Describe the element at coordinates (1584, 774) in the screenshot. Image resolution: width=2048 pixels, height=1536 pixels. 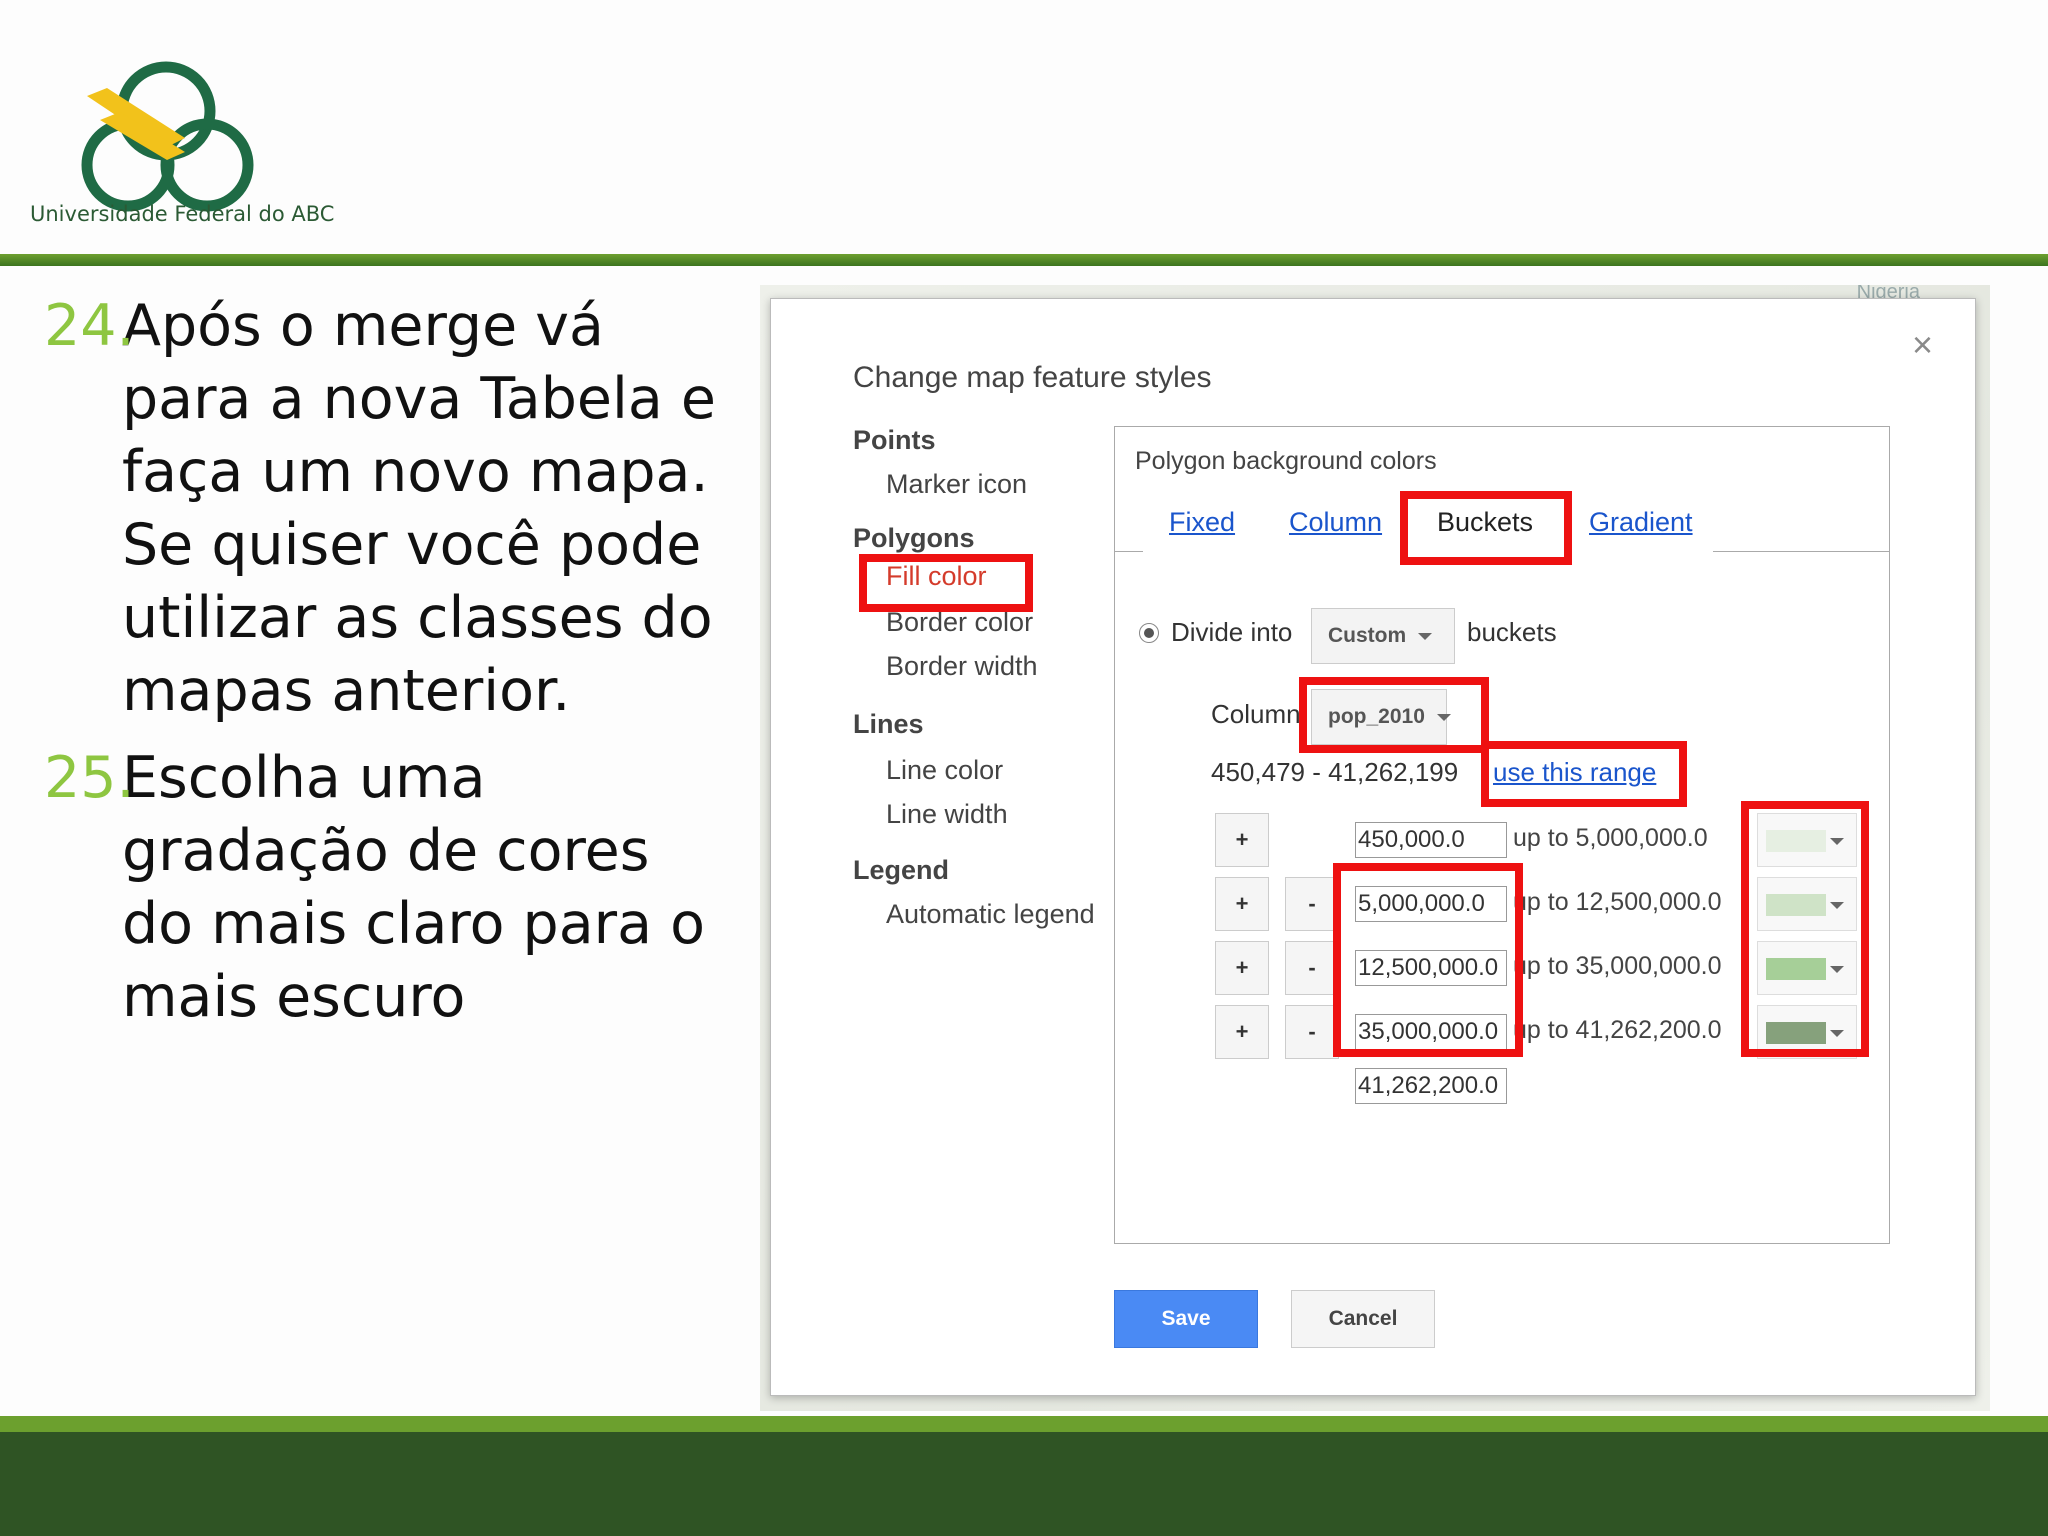
I see `highlight-use-range` at that location.